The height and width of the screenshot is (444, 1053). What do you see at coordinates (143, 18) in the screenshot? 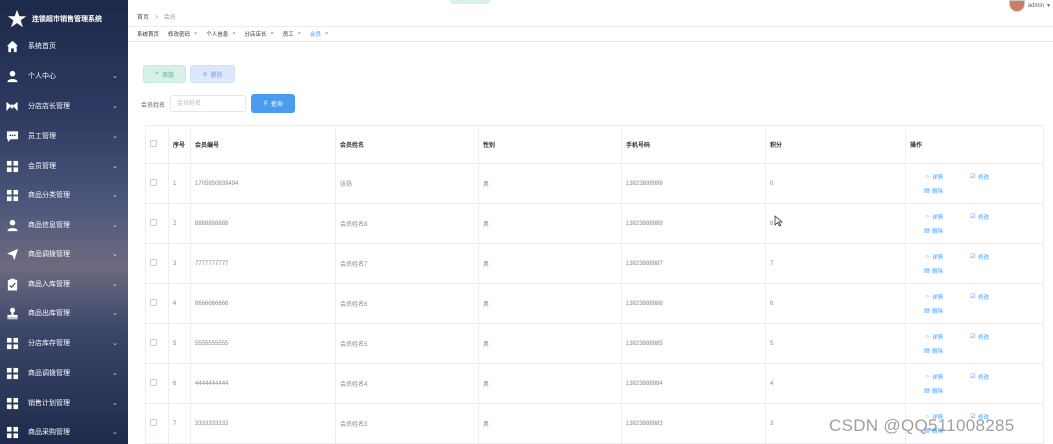
I see `breadcrumb-home: 首页` at bounding box center [143, 18].